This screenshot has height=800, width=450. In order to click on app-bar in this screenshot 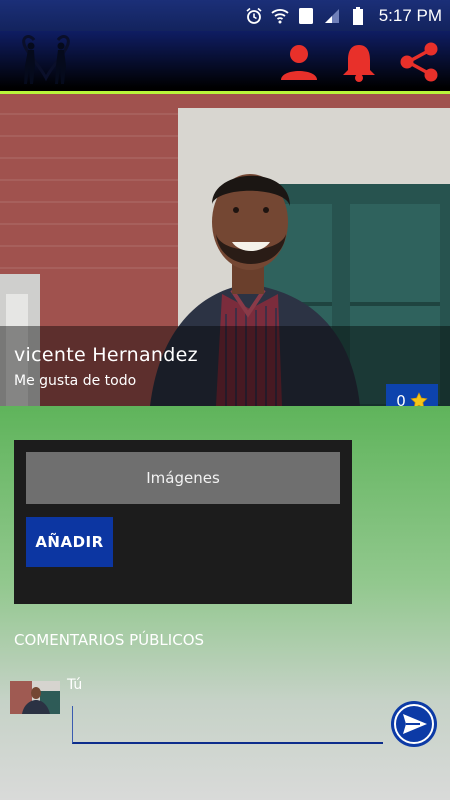, I will do `click(225, 61)`.